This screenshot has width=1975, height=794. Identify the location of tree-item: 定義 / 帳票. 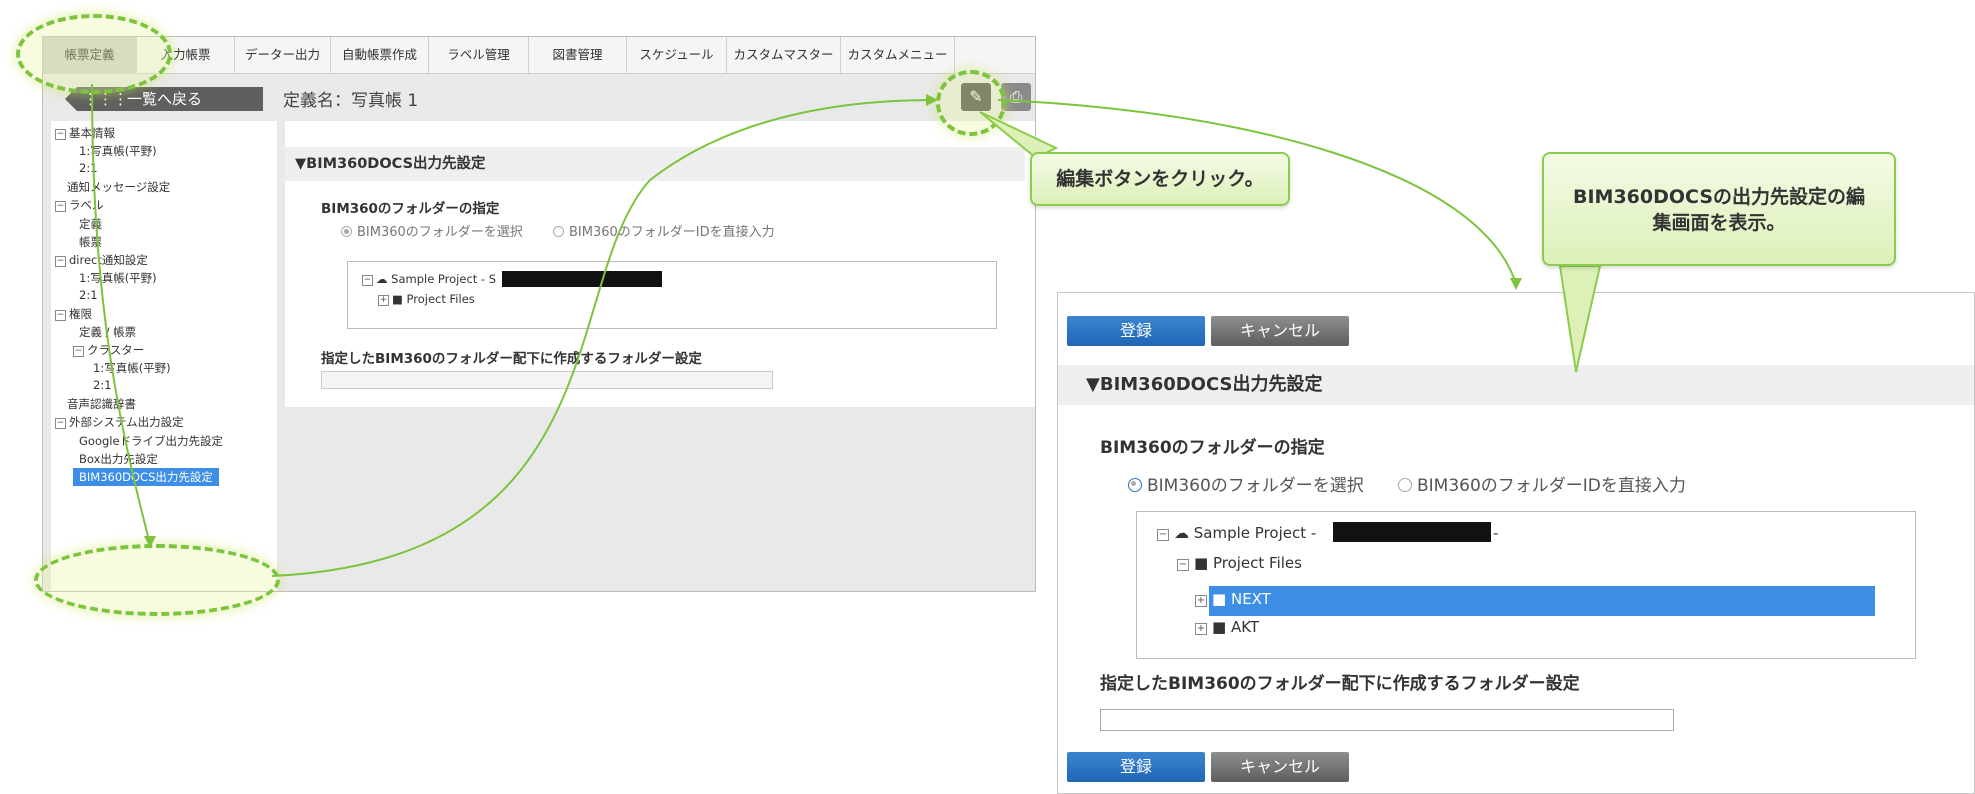
(107, 332).